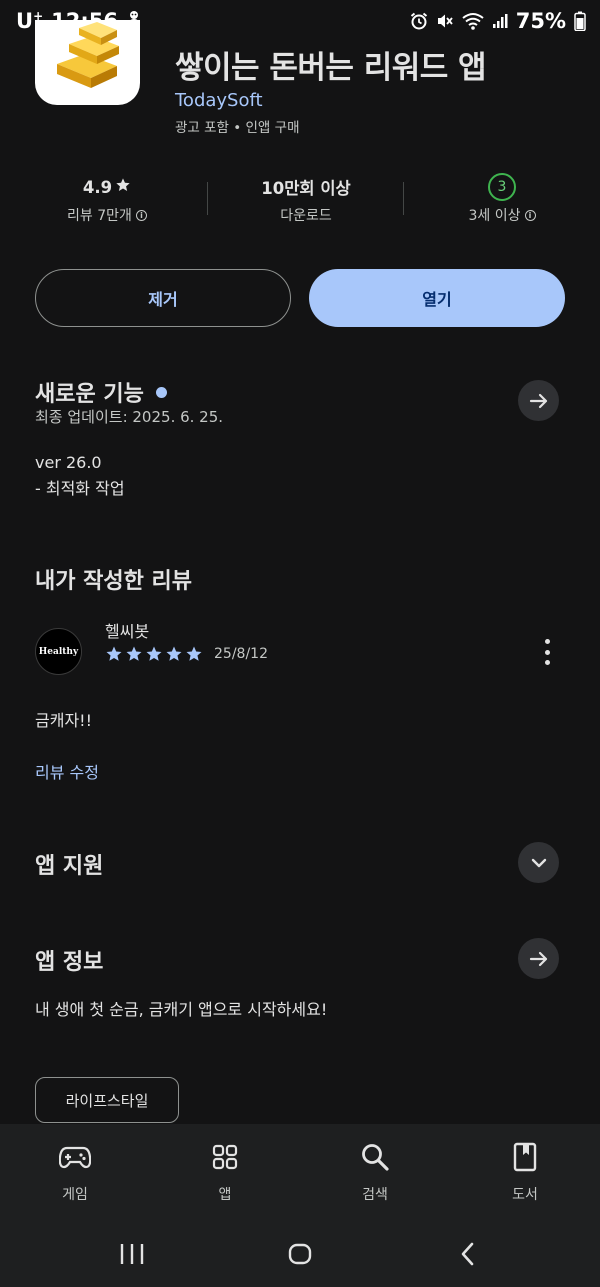 The image size is (600, 1287). I want to click on review-stars, so click(154, 654).